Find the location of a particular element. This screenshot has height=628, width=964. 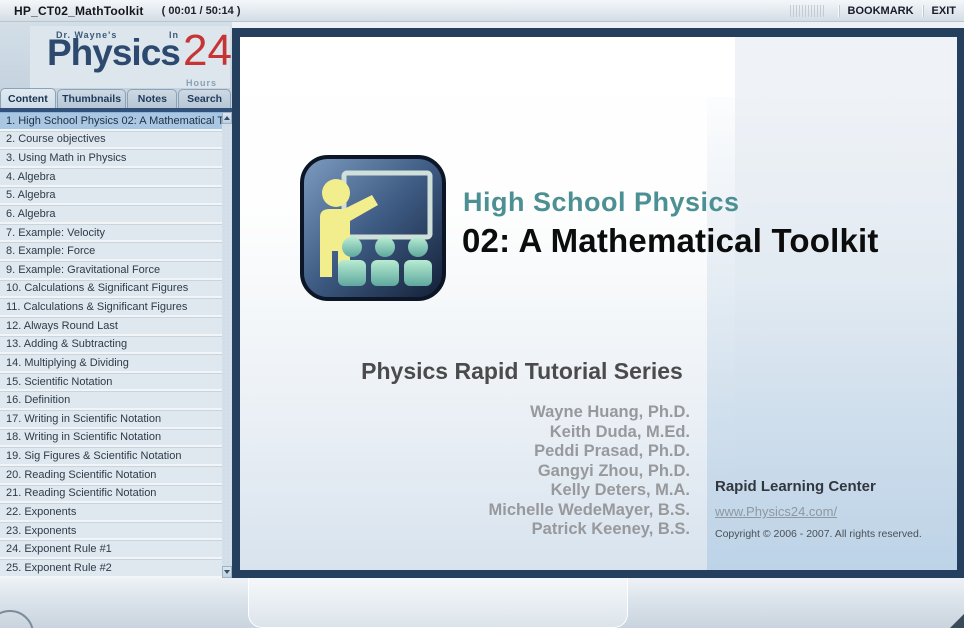

series-heading: High School Physics is located at coordinates (601, 202).